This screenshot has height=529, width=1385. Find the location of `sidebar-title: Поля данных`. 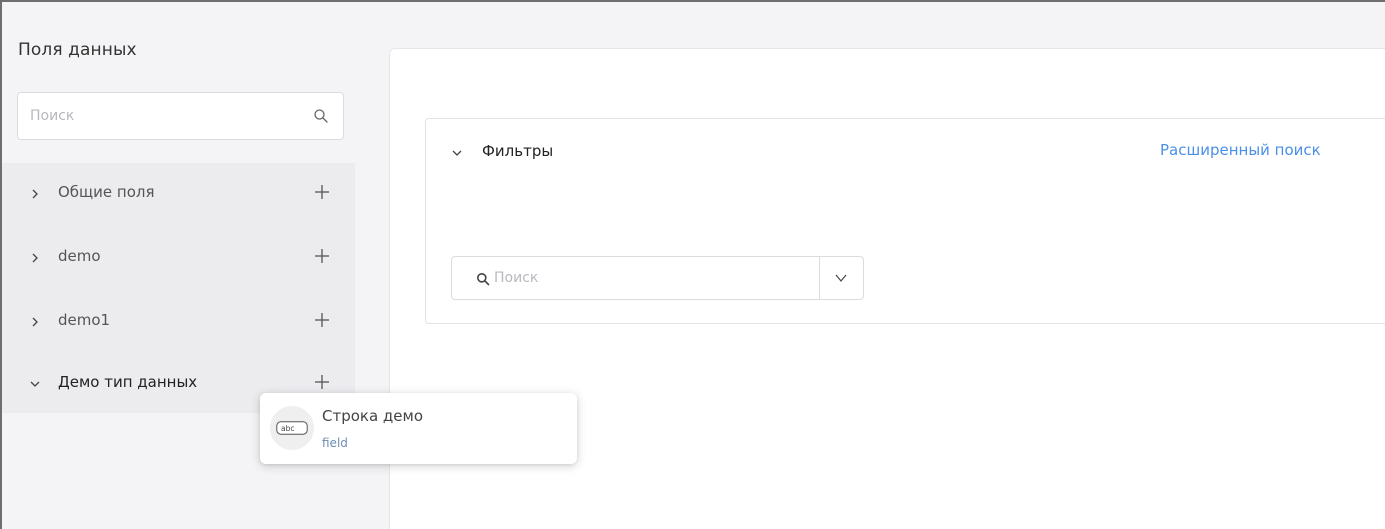

sidebar-title: Поля данных is located at coordinates (77, 50).